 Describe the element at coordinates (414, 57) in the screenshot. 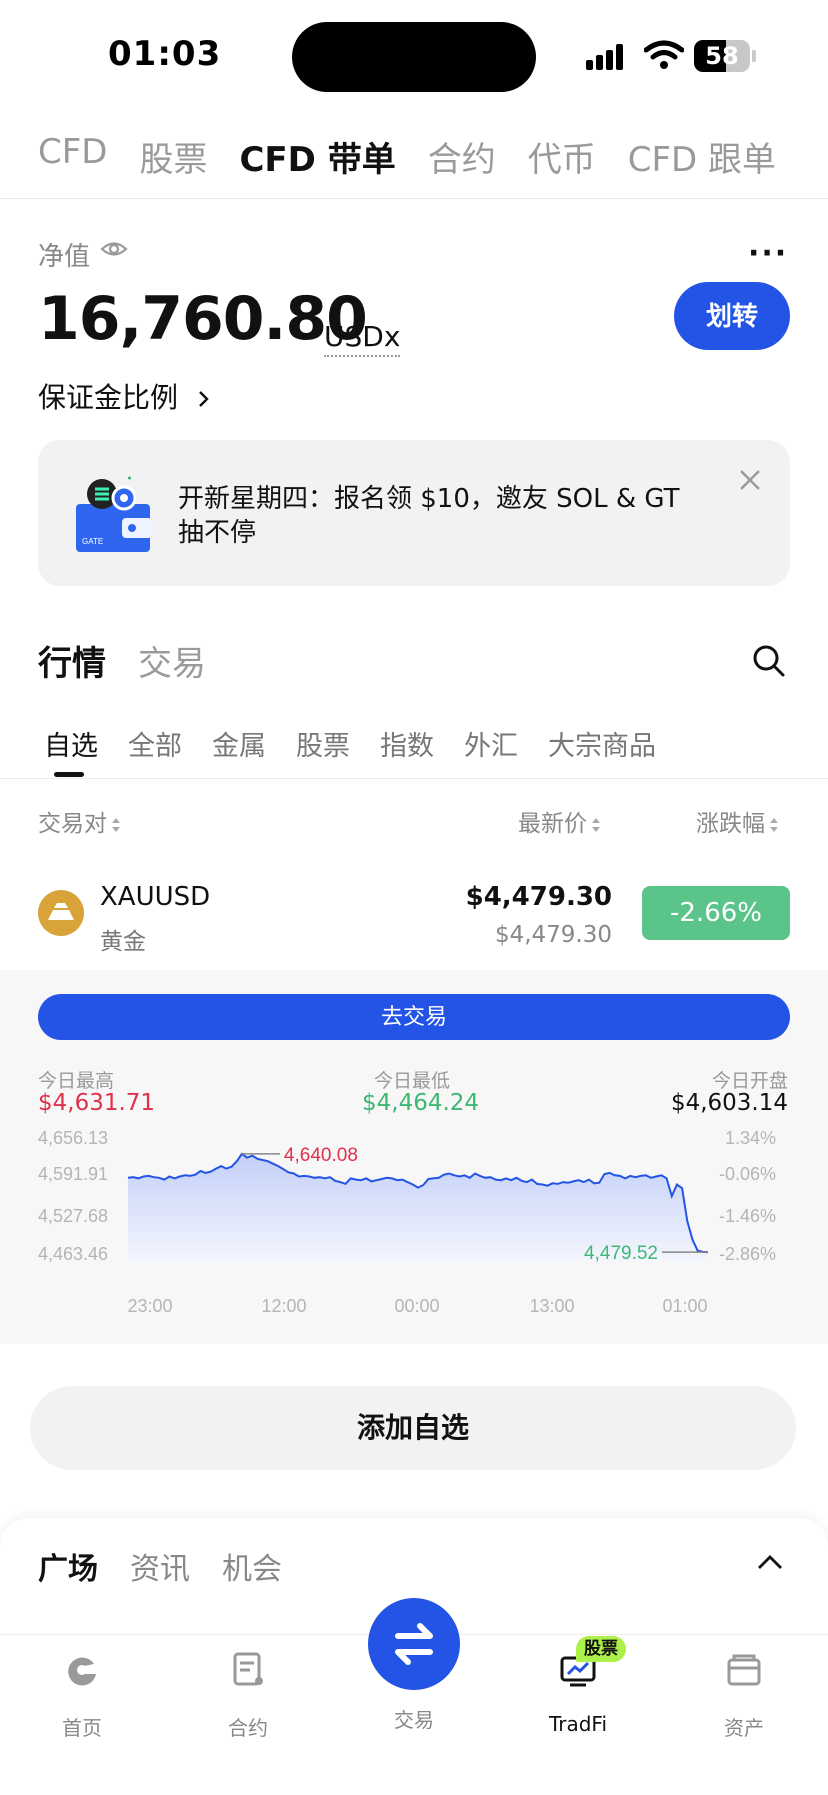

I see `dynamic-island` at that location.